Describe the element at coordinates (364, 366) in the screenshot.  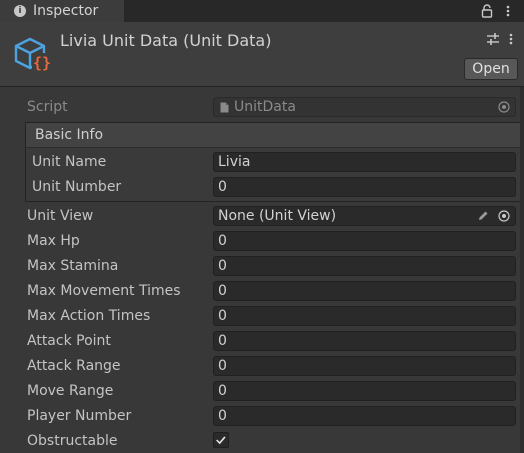
I see `attack-range-field: 0` at that location.